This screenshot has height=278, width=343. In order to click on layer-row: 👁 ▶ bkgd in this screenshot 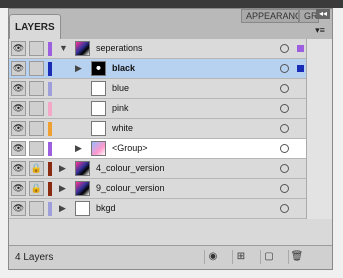, I will do `click(157, 209)`.